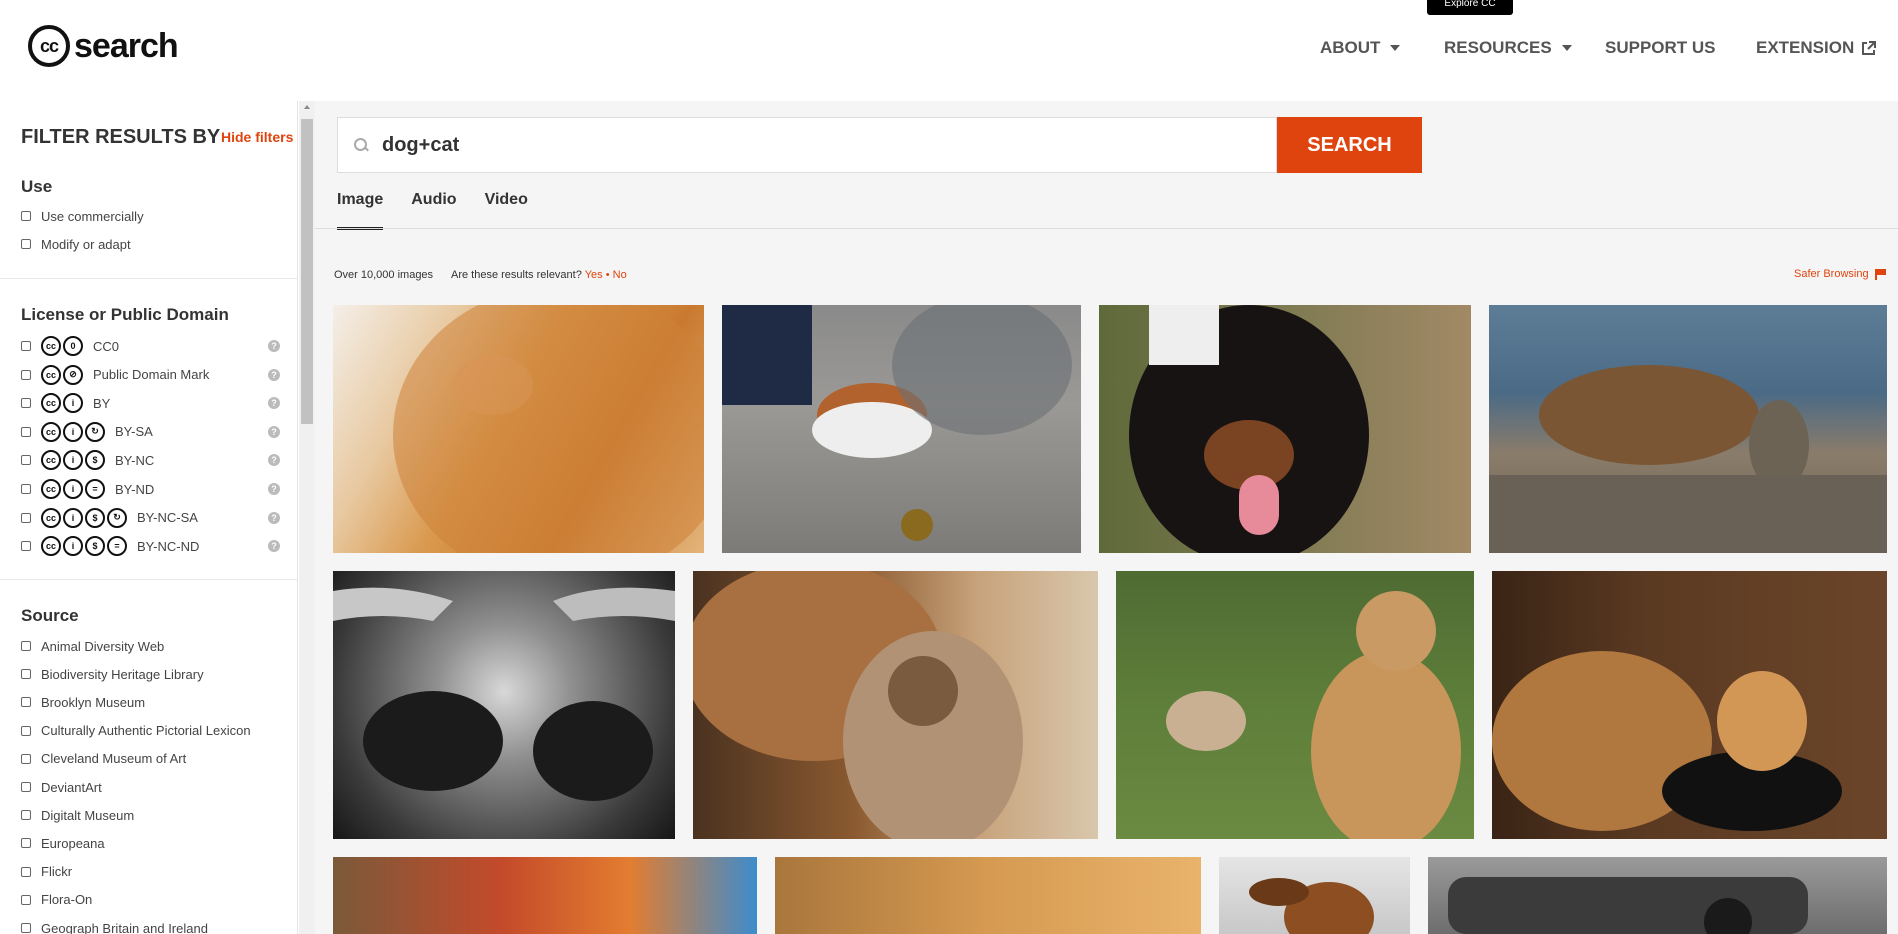  I want to click on scroll-up-arrow-icon, so click(307, 107).